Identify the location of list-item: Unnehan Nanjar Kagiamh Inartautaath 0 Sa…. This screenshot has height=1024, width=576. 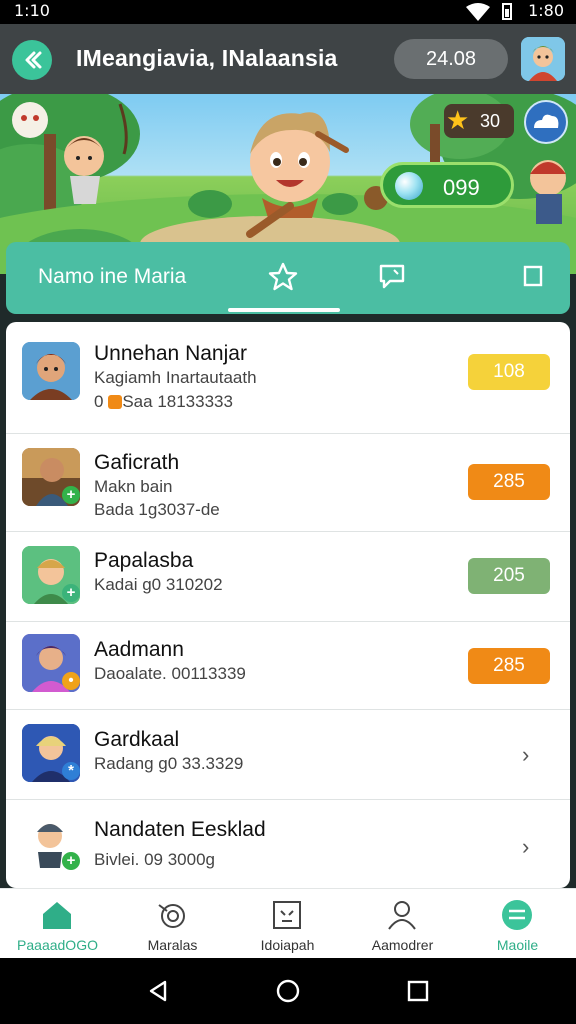
(288, 378).